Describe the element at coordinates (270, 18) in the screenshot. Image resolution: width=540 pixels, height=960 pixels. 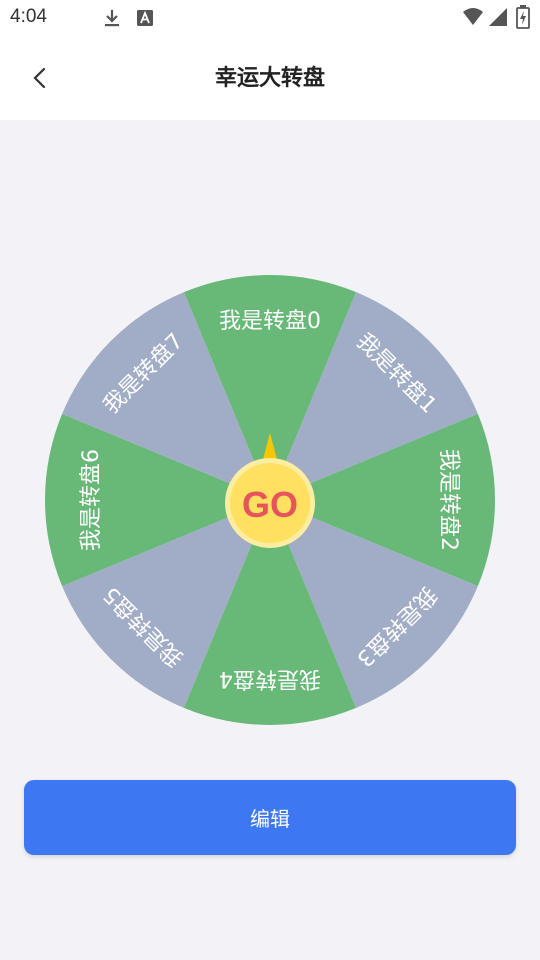
I see `status-bar: 4:04` at that location.